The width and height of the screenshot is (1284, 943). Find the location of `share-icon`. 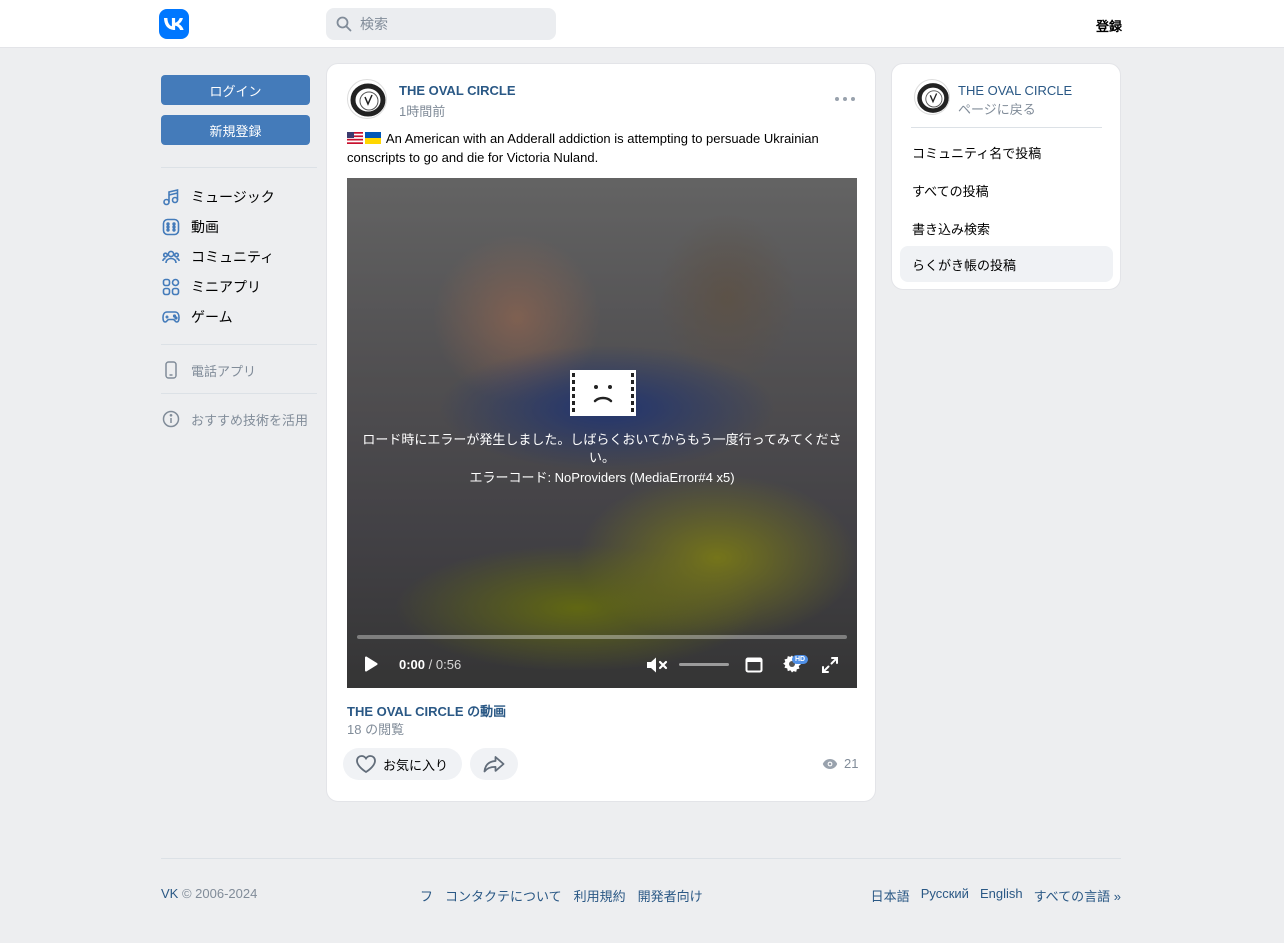

share-icon is located at coordinates (494, 764).